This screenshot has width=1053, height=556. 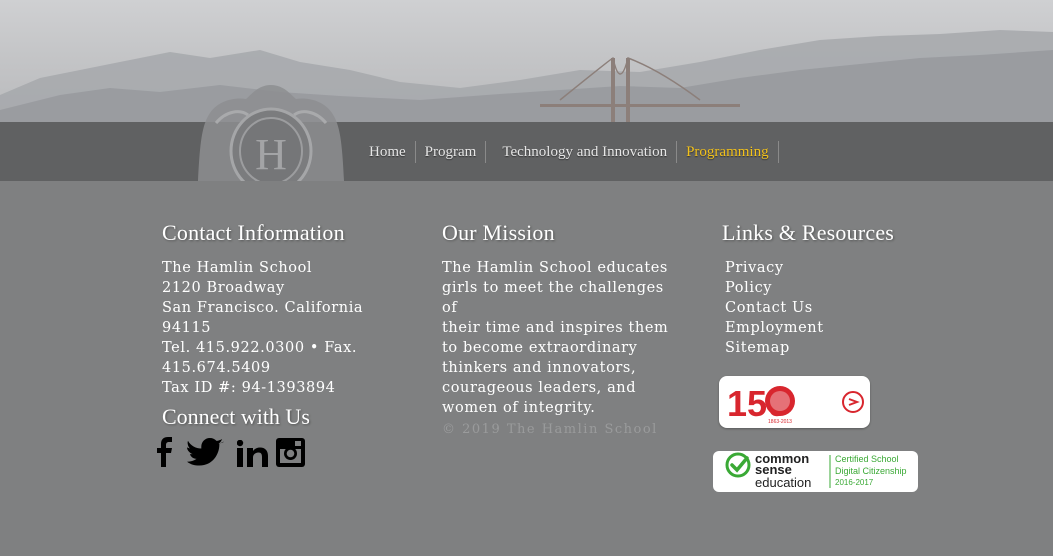 What do you see at coordinates (783, 482) in the screenshot?
I see `cs-brand-line3: education` at bounding box center [783, 482].